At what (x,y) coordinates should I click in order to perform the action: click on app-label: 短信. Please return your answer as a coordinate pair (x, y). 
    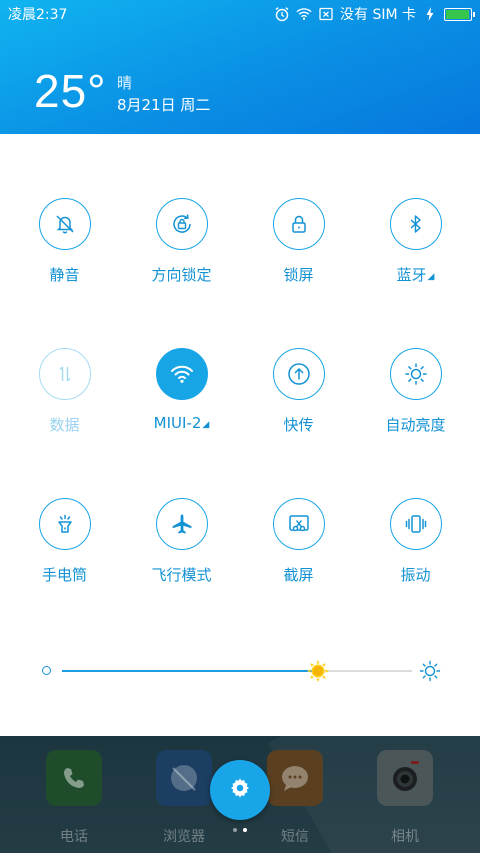
    Looking at the image, I should click on (295, 837).